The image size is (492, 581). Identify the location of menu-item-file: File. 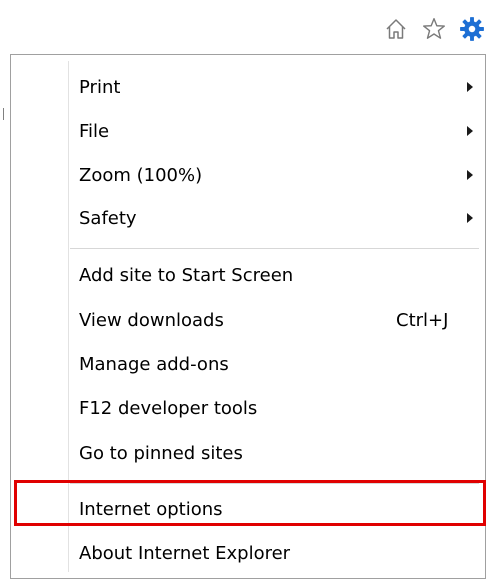
(248, 131).